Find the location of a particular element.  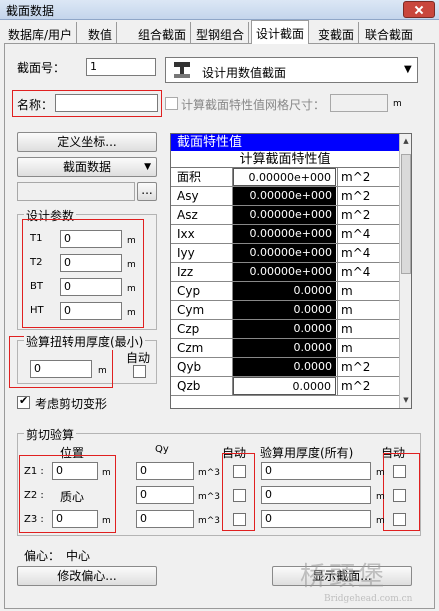

shear-z2-thickness-input: 0 is located at coordinates (316, 495).